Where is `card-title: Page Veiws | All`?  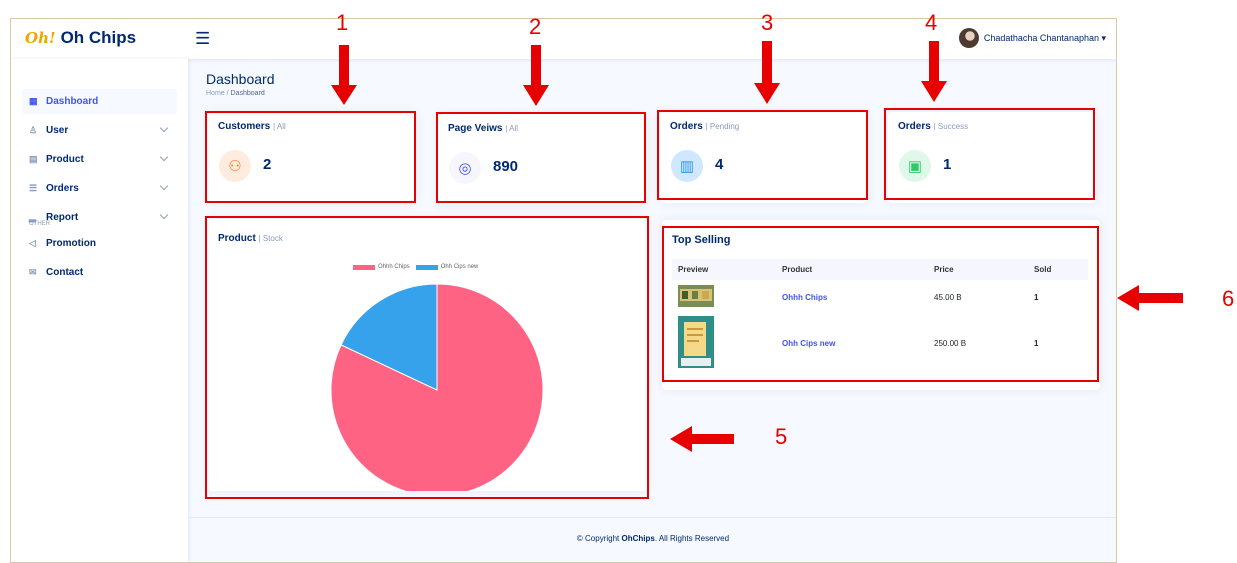 card-title: Page Veiws | All is located at coordinates (483, 128).